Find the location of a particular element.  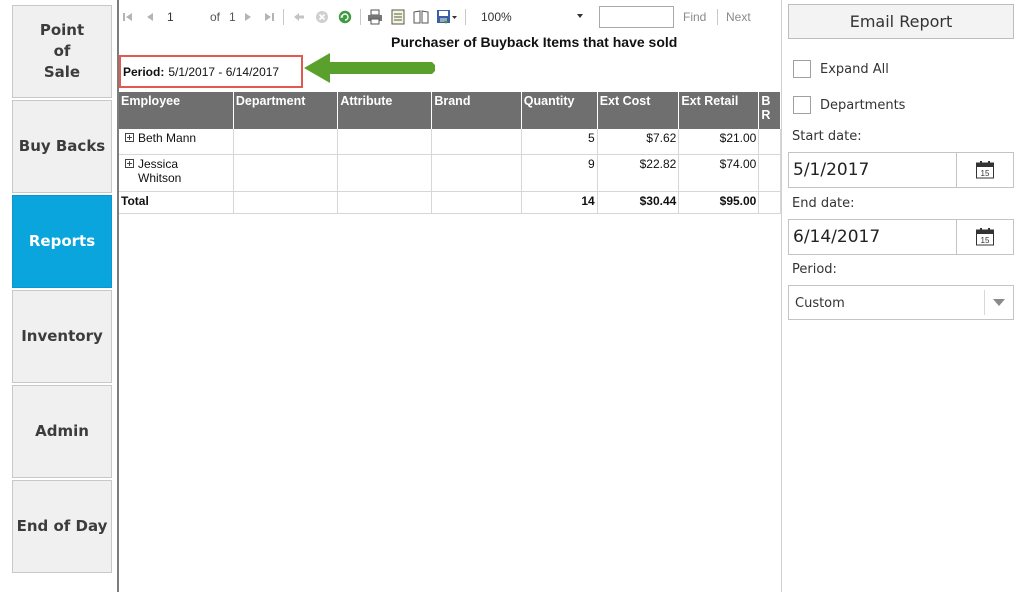

total-ext-cost: $30.44 is located at coordinates (638, 202).